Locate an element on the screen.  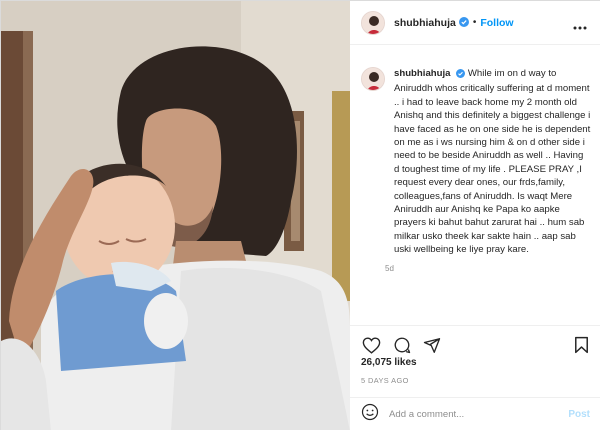
caption-avatar is located at coordinates (373, 79).